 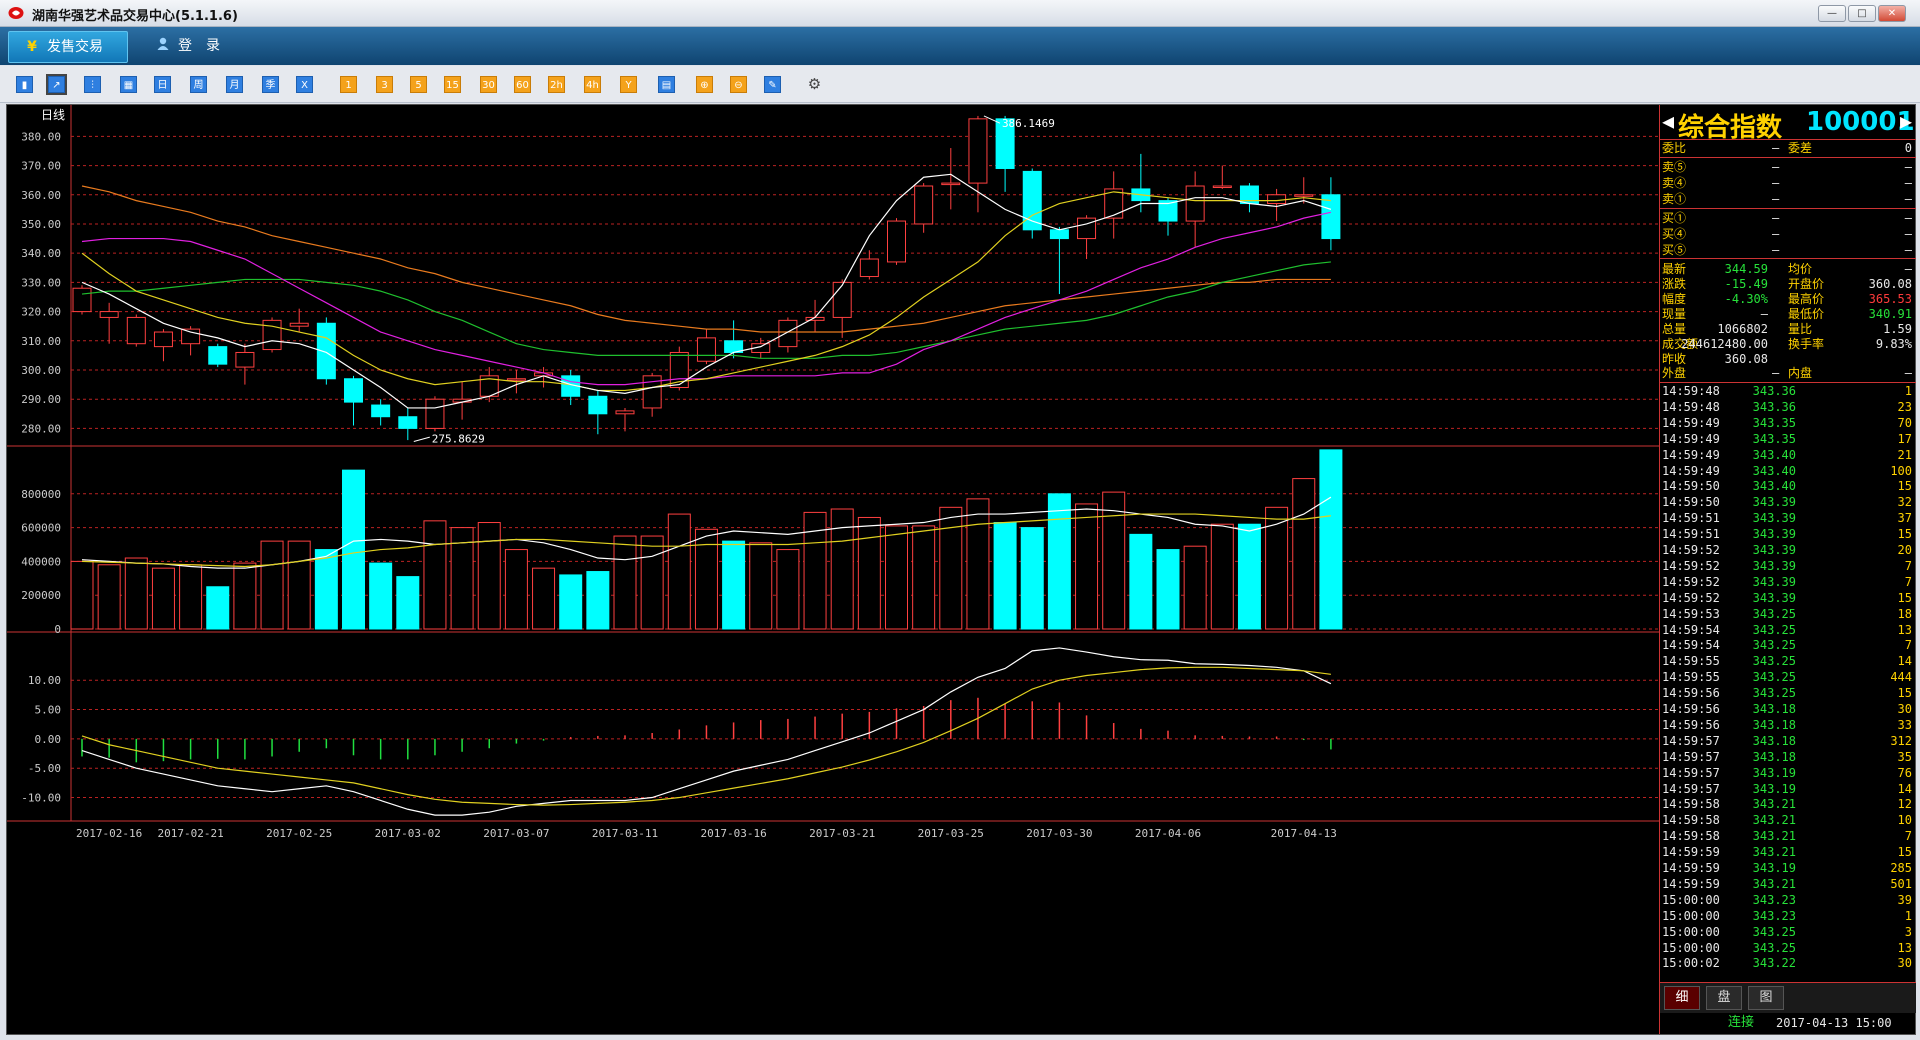 What do you see at coordinates (1668, 121) in the screenshot?
I see `prev-instrument-icon: ◀` at bounding box center [1668, 121].